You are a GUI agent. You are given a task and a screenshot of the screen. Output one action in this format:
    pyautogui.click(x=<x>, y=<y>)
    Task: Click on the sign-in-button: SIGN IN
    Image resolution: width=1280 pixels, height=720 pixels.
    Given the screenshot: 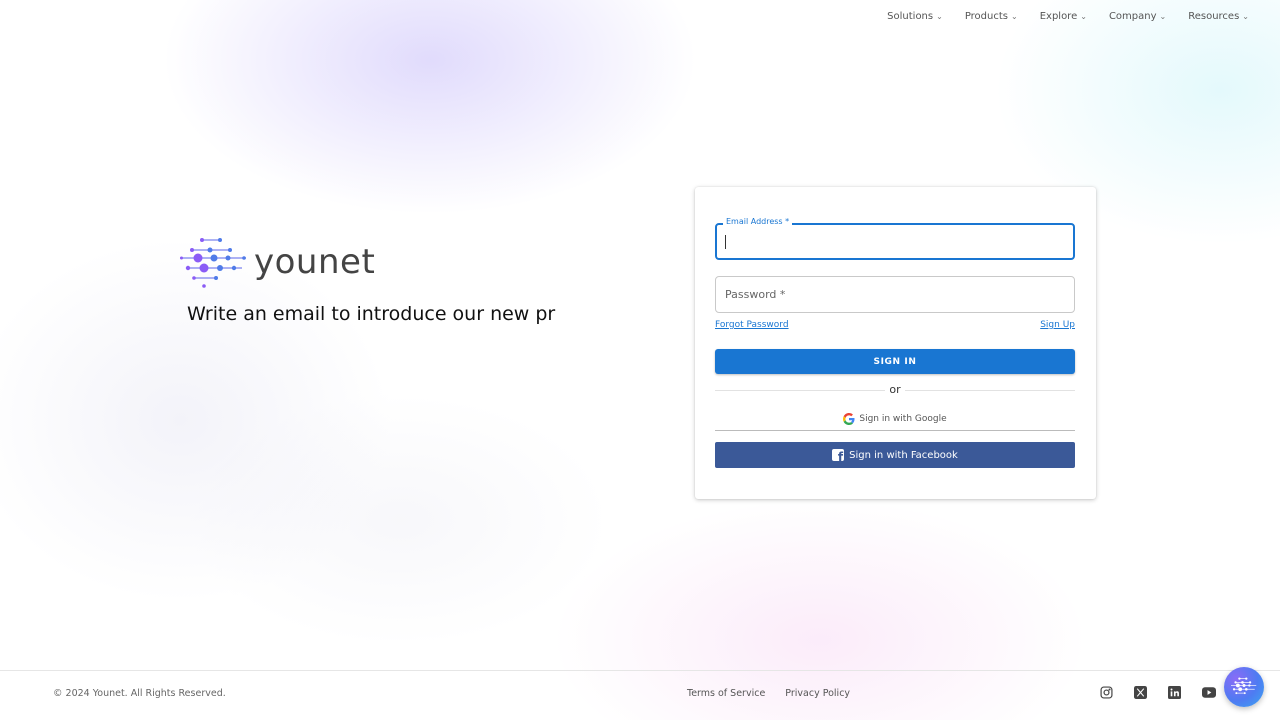 What is the action you would take?
    pyautogui.click(x=895, y=361)
    